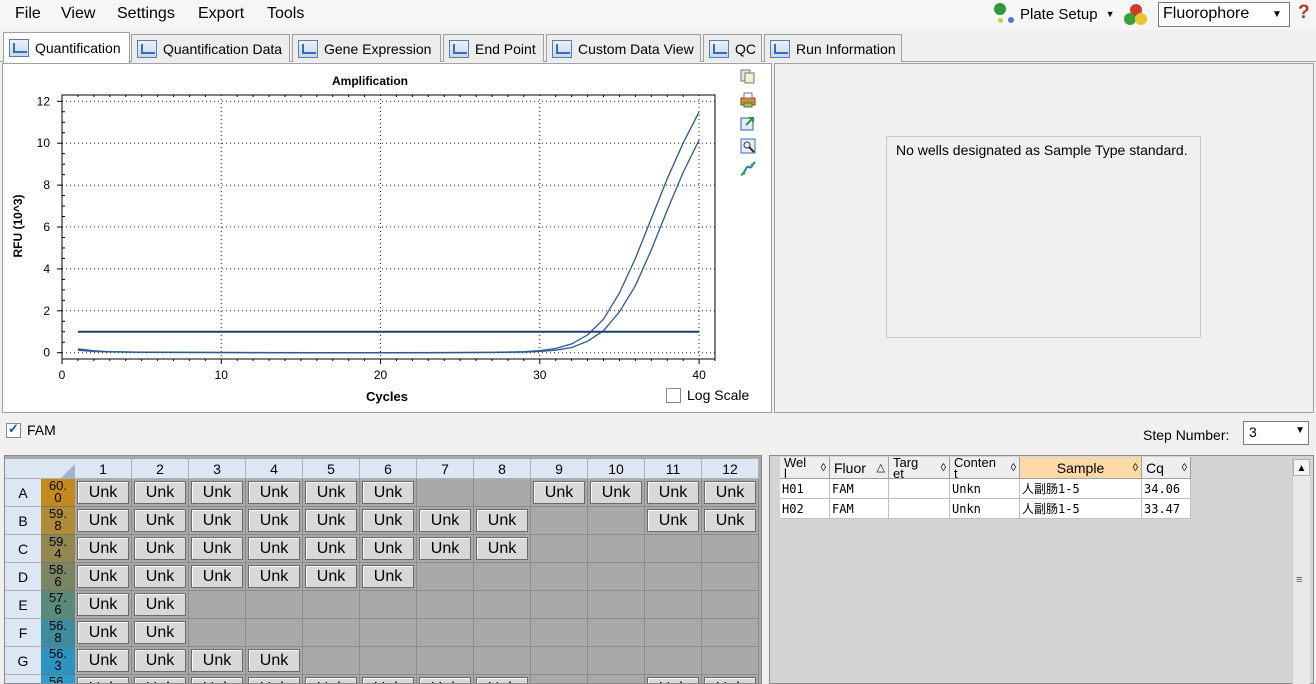 Image resolution: width=1316 pixels, height=684 pixels. Describe the element at coordinates (1301, 571) in the screenshot. I see `results-scrollbar: ▲ ≡` at that location.